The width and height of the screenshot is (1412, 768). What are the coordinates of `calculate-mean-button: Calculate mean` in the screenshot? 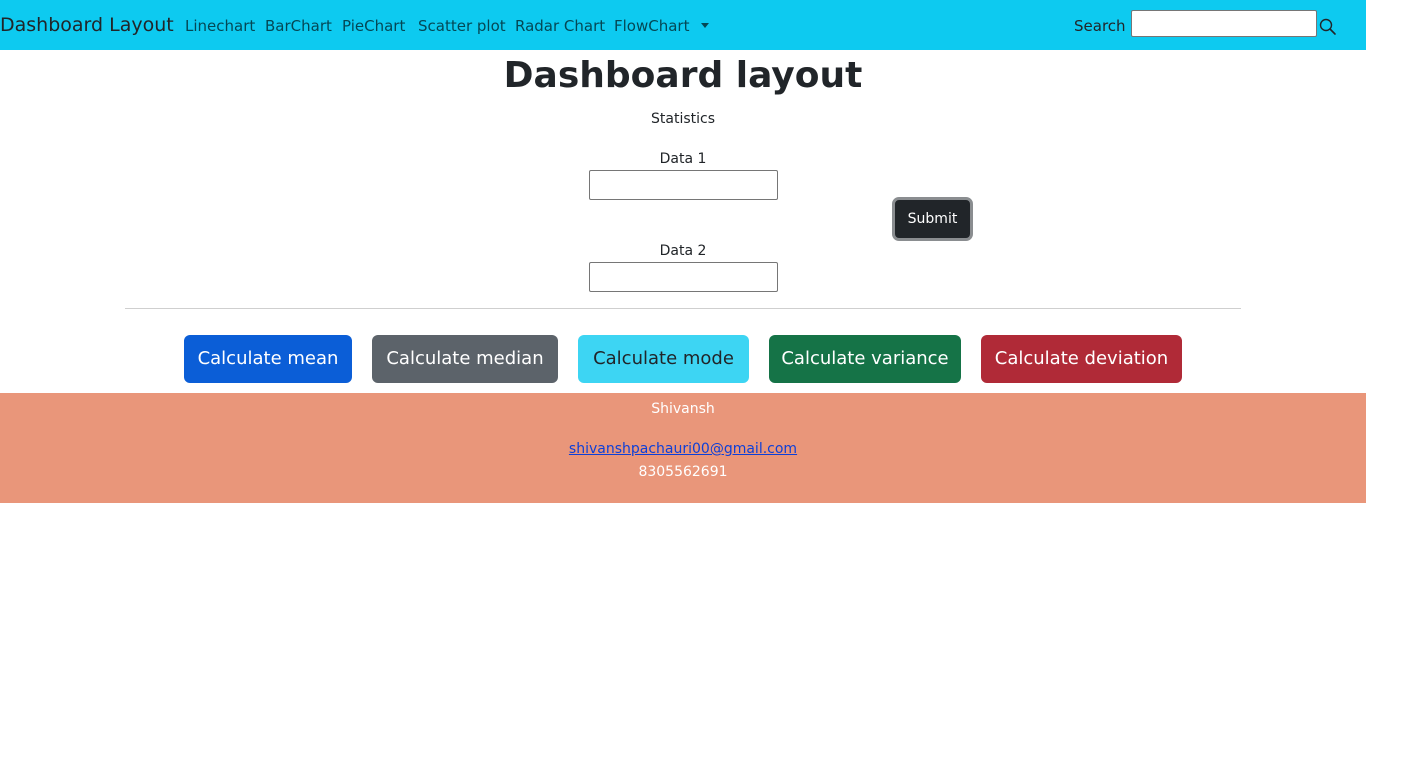 It's located at (268, 359).